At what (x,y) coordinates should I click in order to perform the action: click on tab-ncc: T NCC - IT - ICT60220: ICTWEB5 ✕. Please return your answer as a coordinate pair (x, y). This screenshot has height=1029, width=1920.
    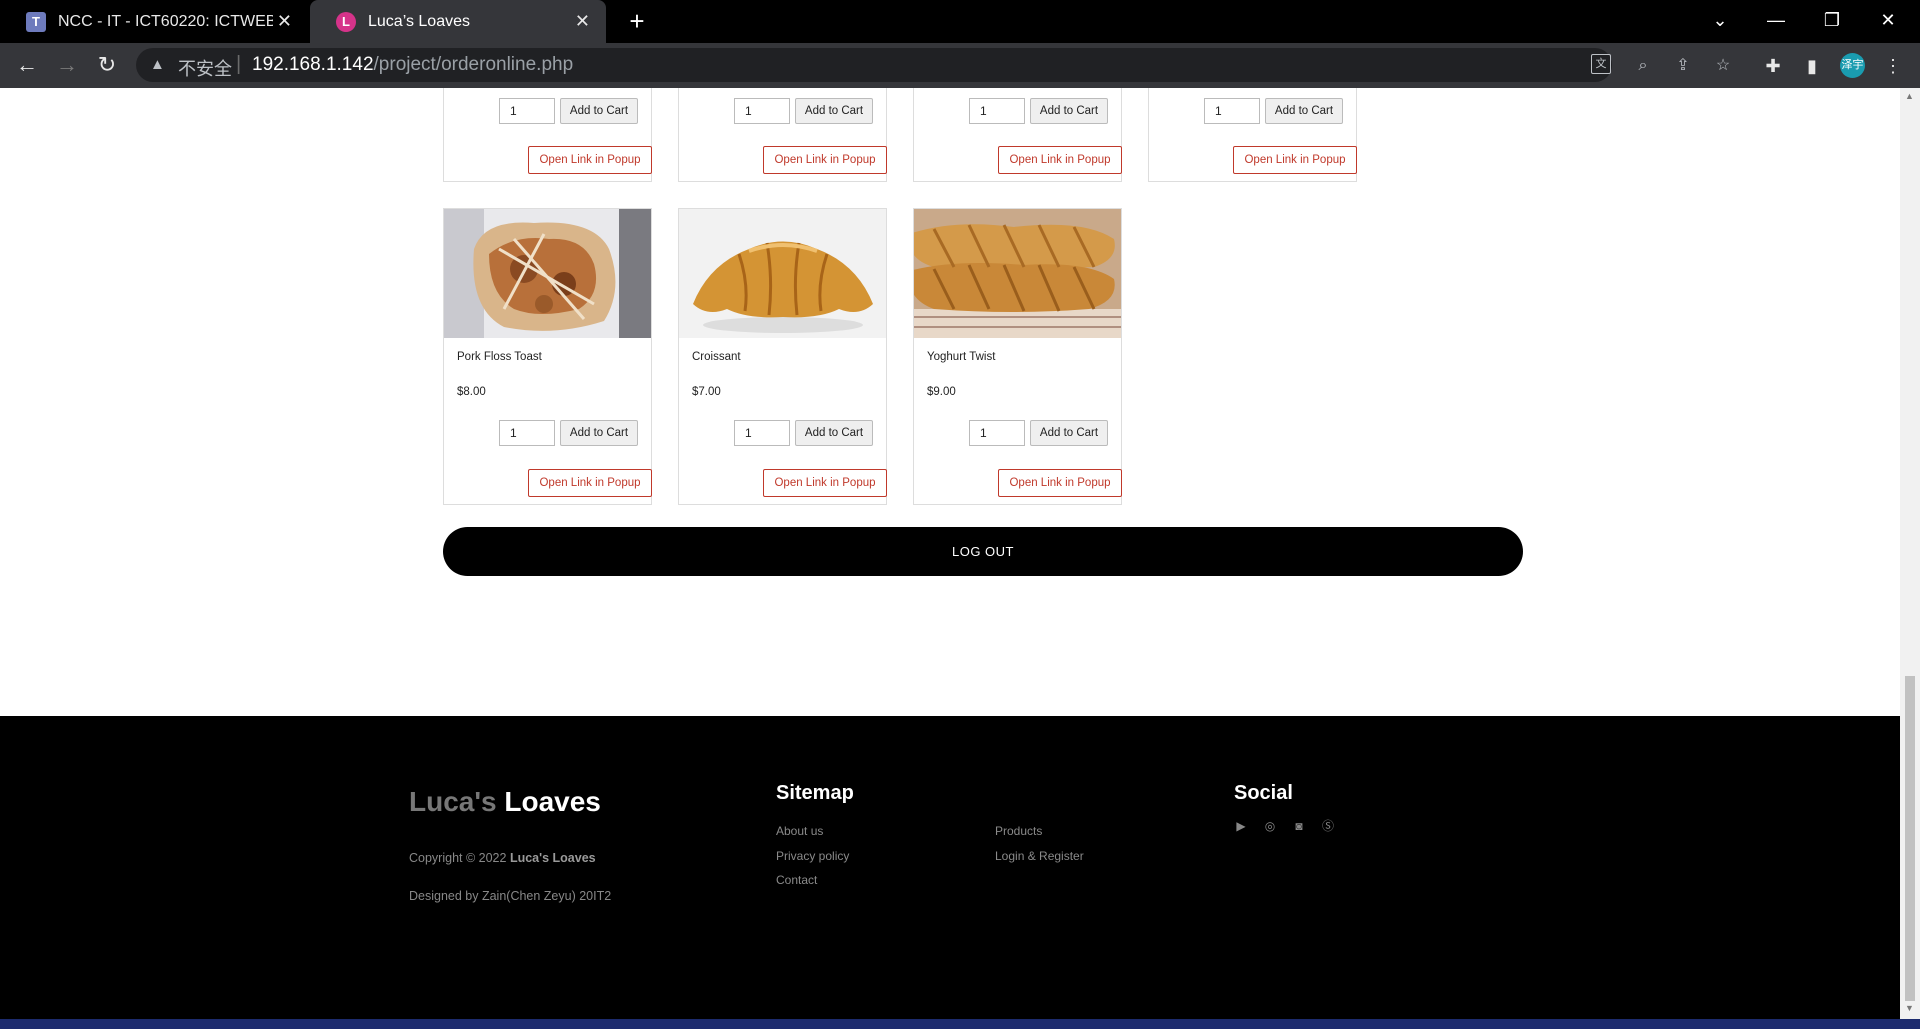
    Looking at the image, I should click on (154, 21).